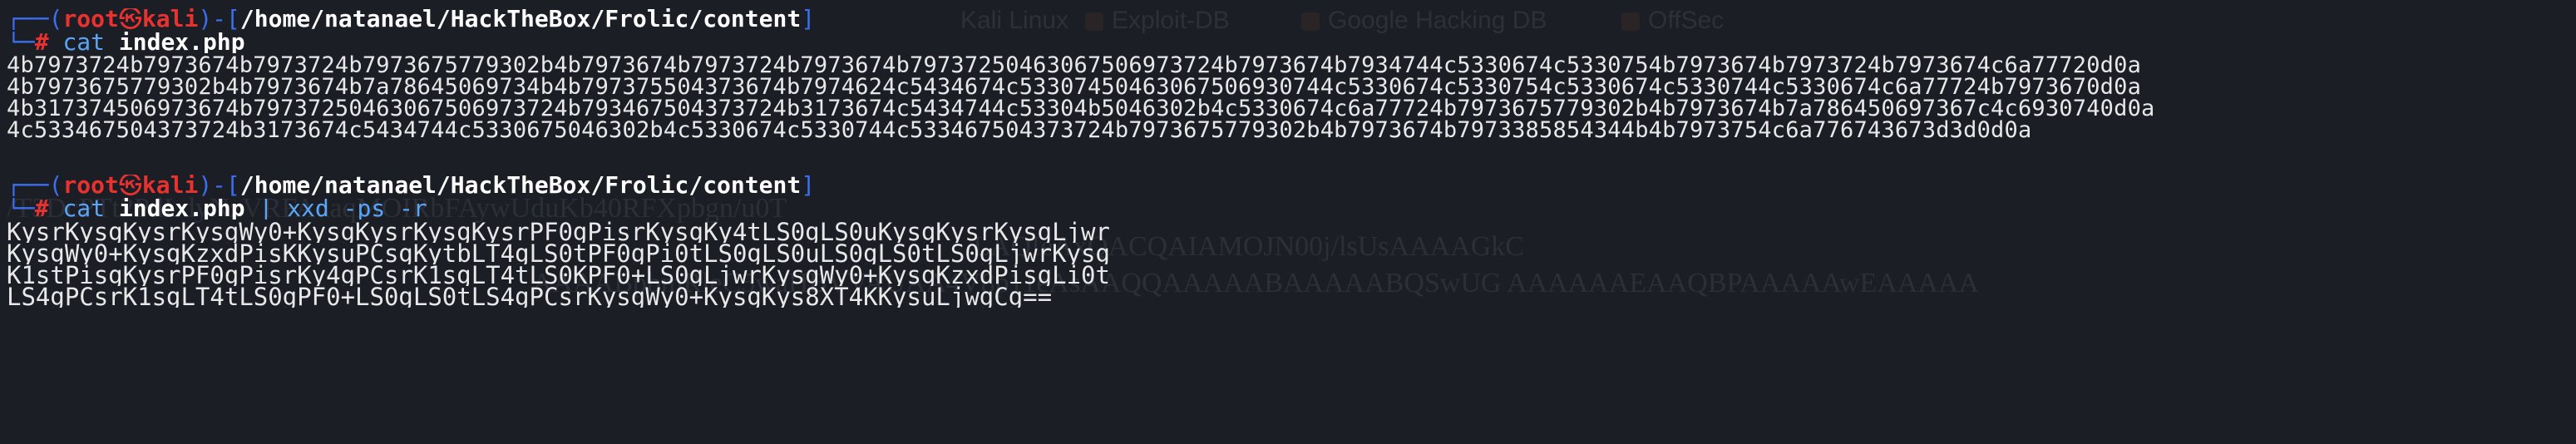  What do you see at coordinates (1289, 42) in the screenshot?
I see `command-line: └─# cat index.php` at bounding box center [1289, 42].